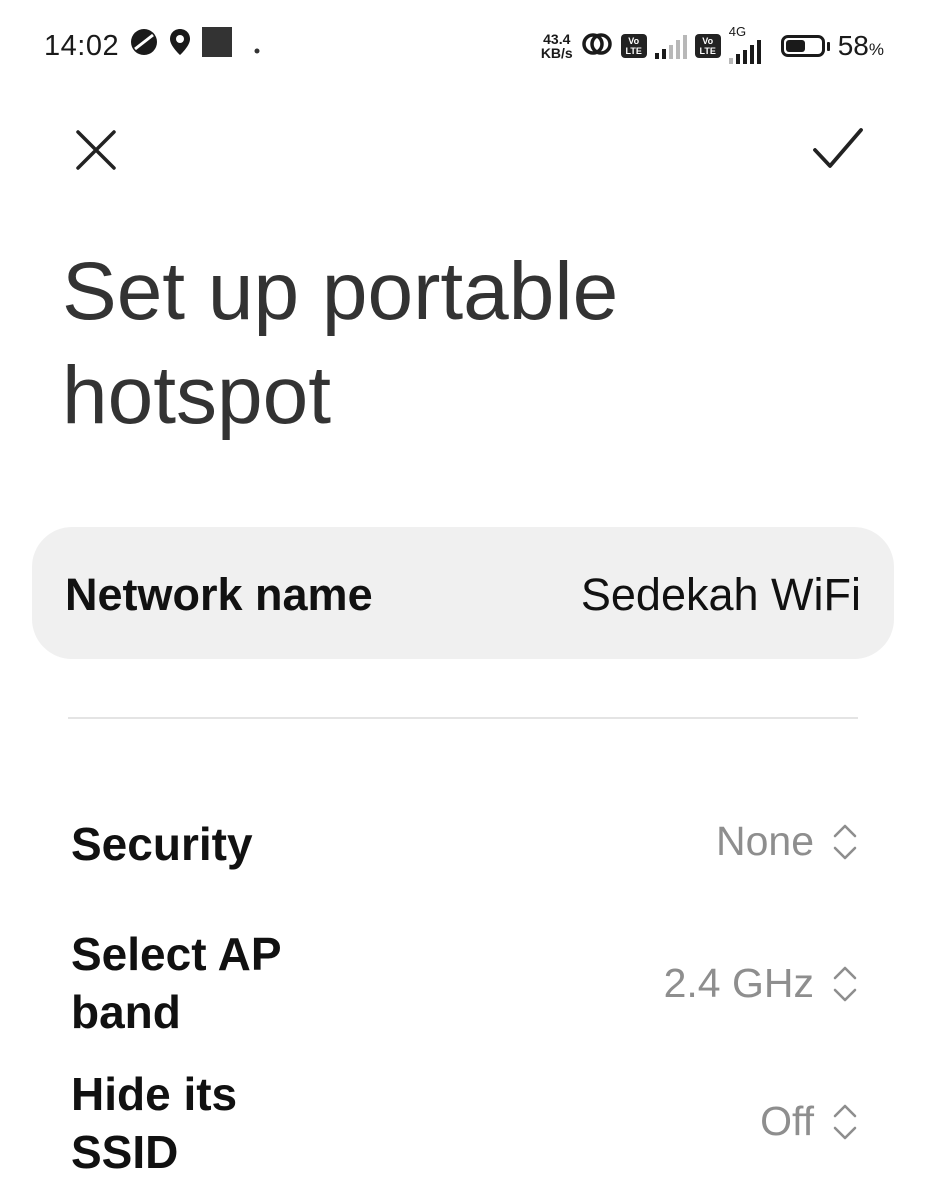 The image size is (926, 1200). I want to click on status-right: 43.4 KB/s Vo LTE Vo LTE 4G 58%, so click(712, 46).